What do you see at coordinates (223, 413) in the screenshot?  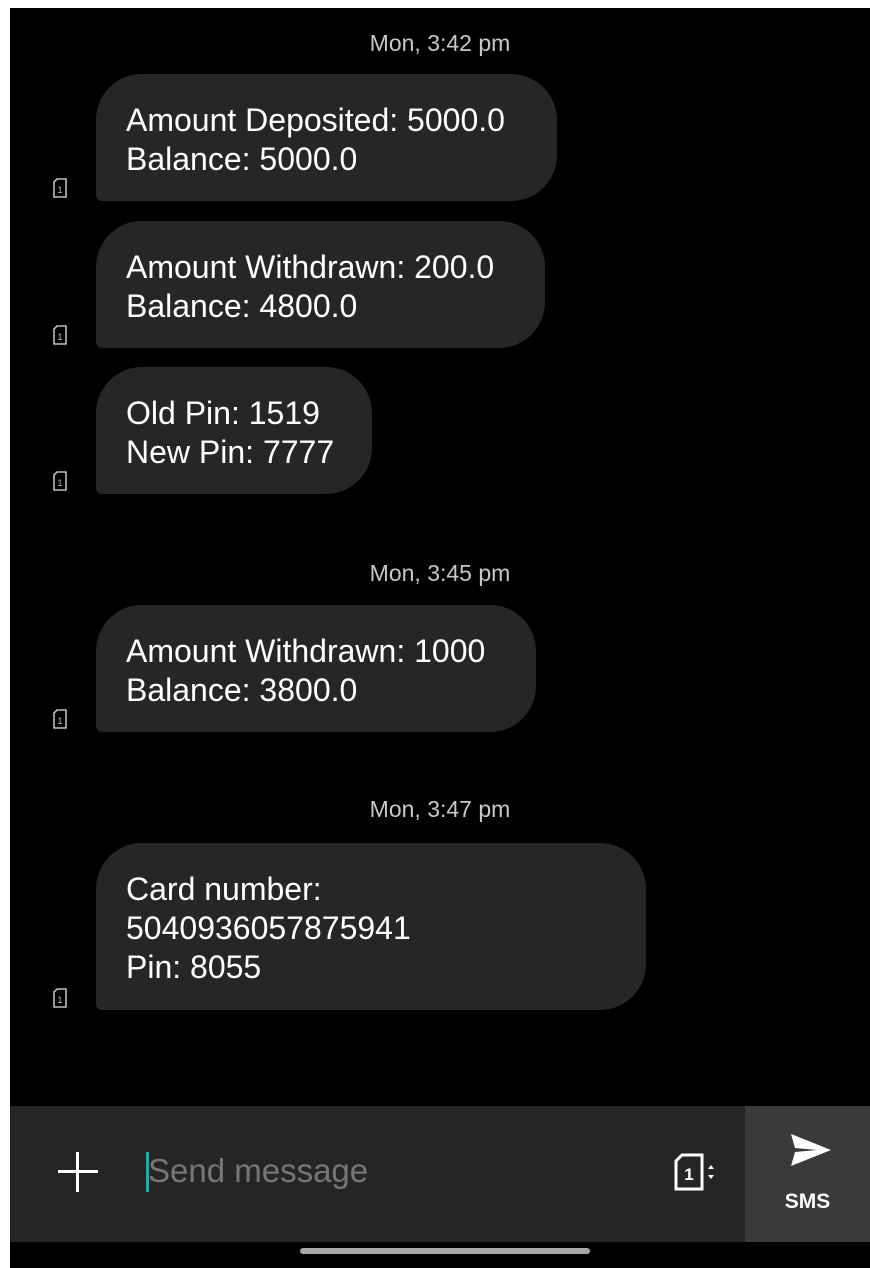 I see `message-line: Old Pin: 1519` at bounding box center [223, 413].